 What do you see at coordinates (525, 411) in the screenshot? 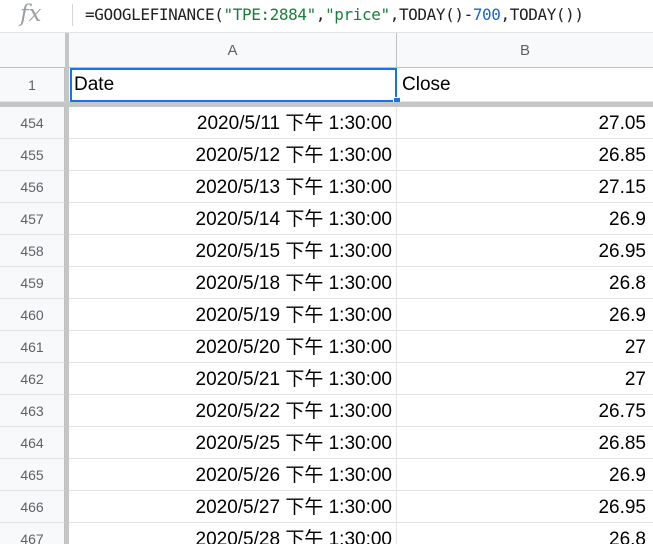
I see `close-cell: 26.75` at bounding box center [525, 411].